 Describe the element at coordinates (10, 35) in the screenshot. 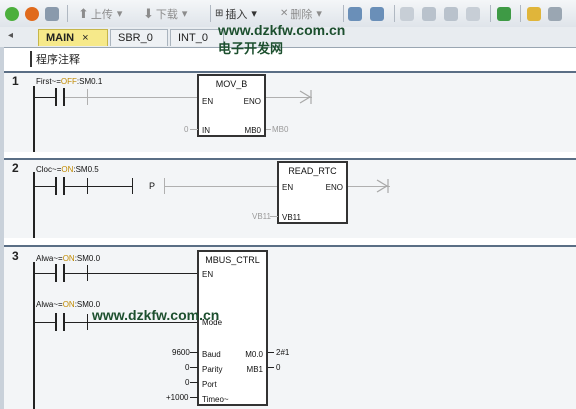

I see `tab-scroll-left-icon: ◂` at that location.